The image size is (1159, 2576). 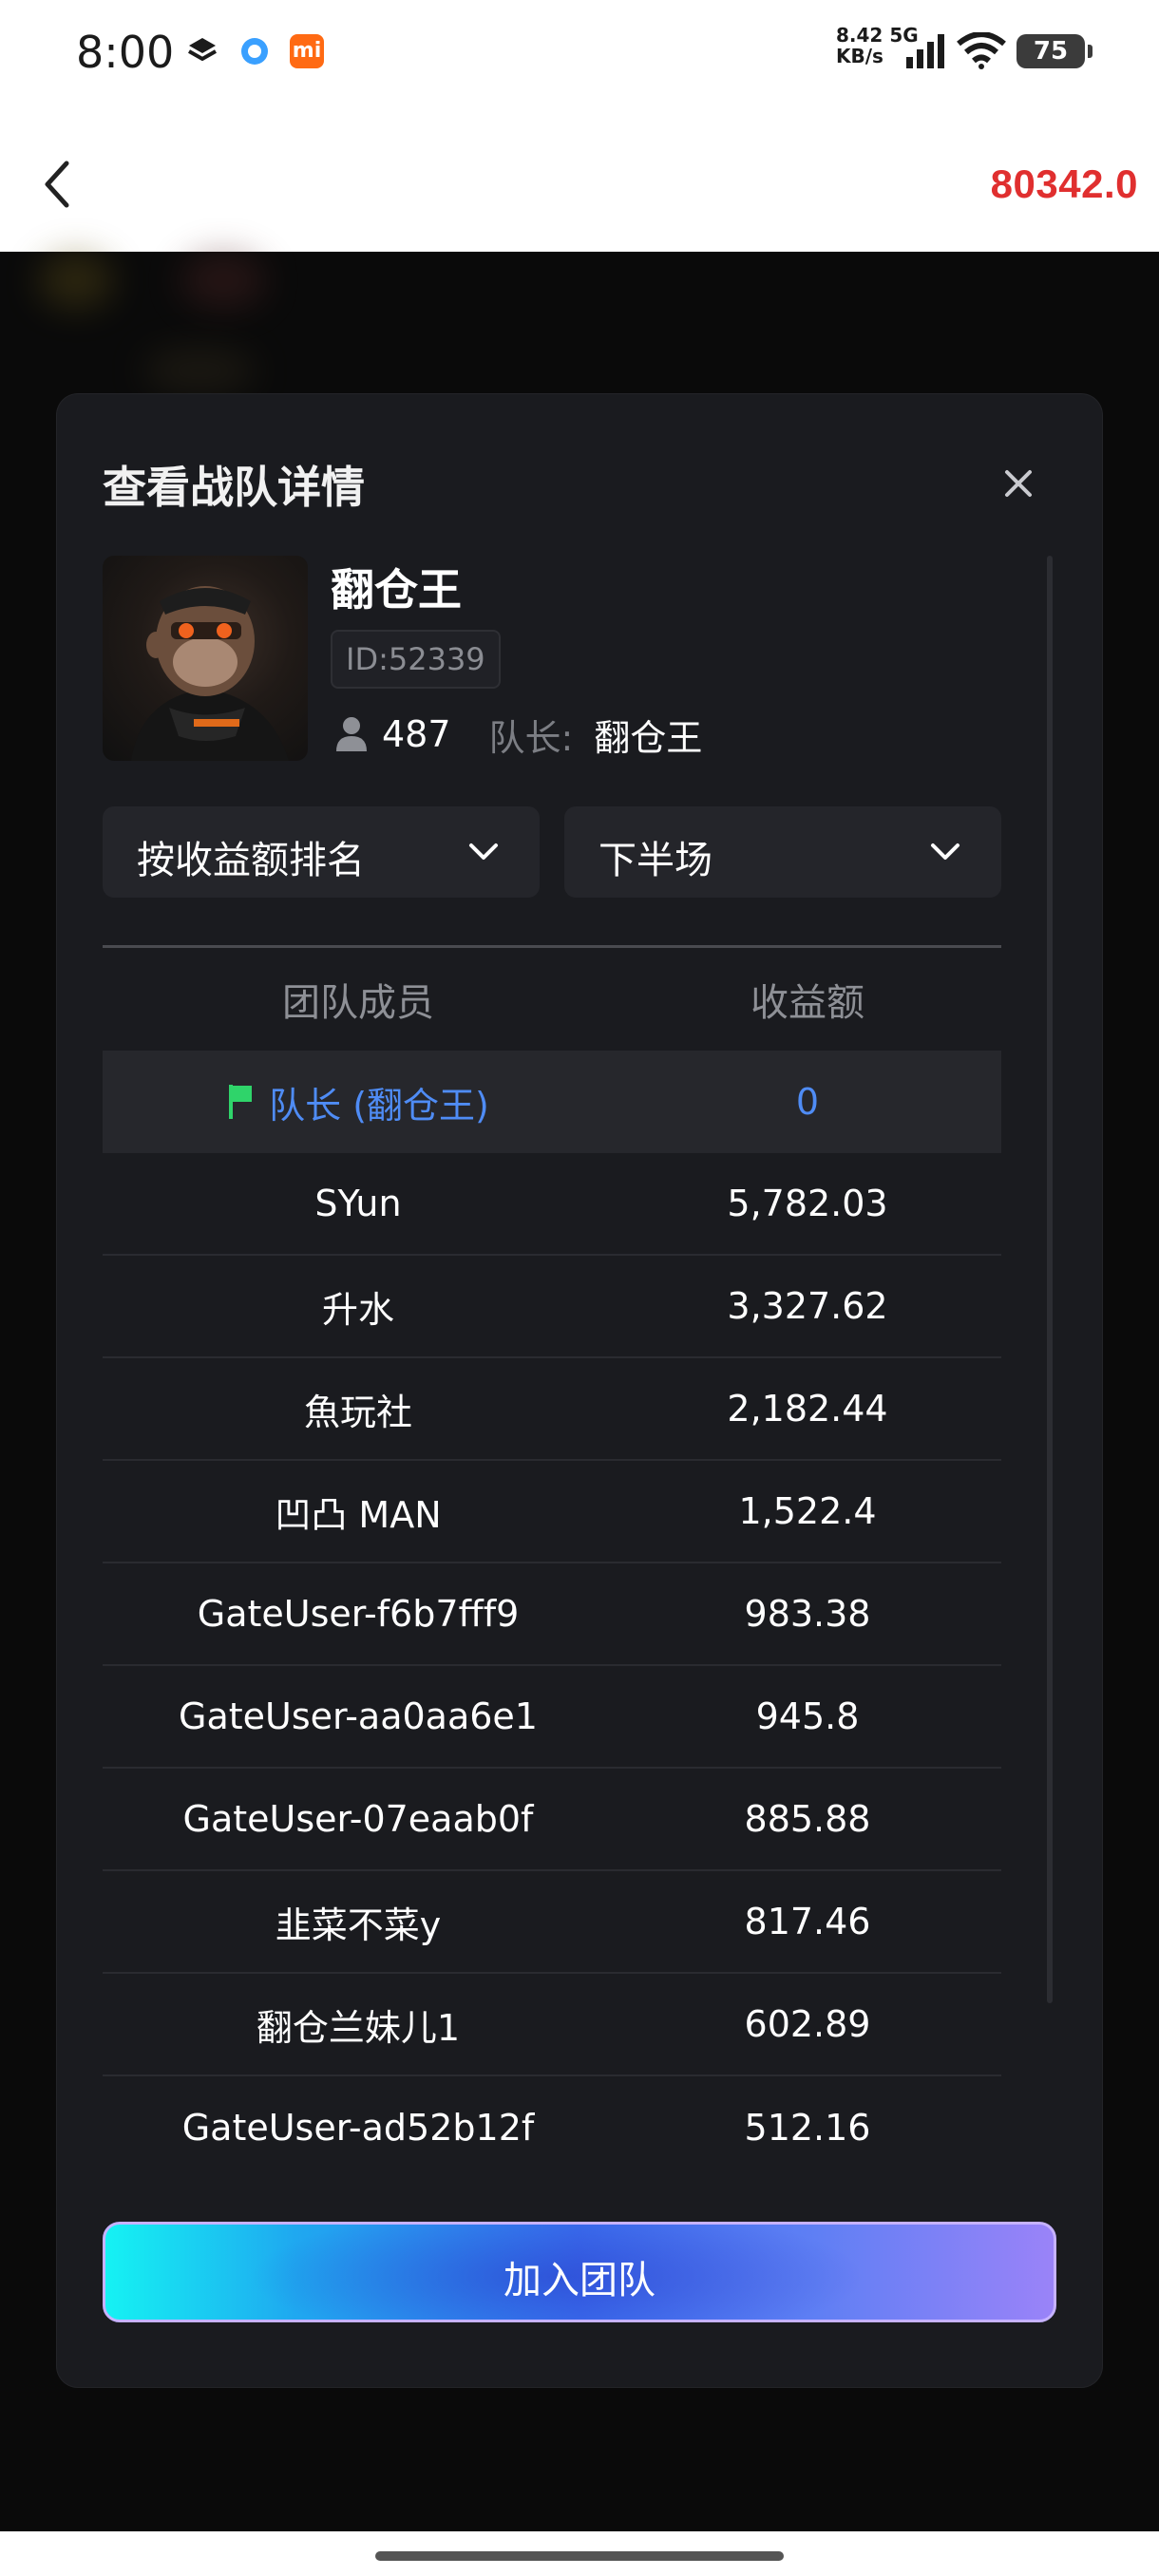 What do you see at coordinates (125, 52) in the screenshot?
I see `status-time: 8:00` at bounding box center [125, 52].